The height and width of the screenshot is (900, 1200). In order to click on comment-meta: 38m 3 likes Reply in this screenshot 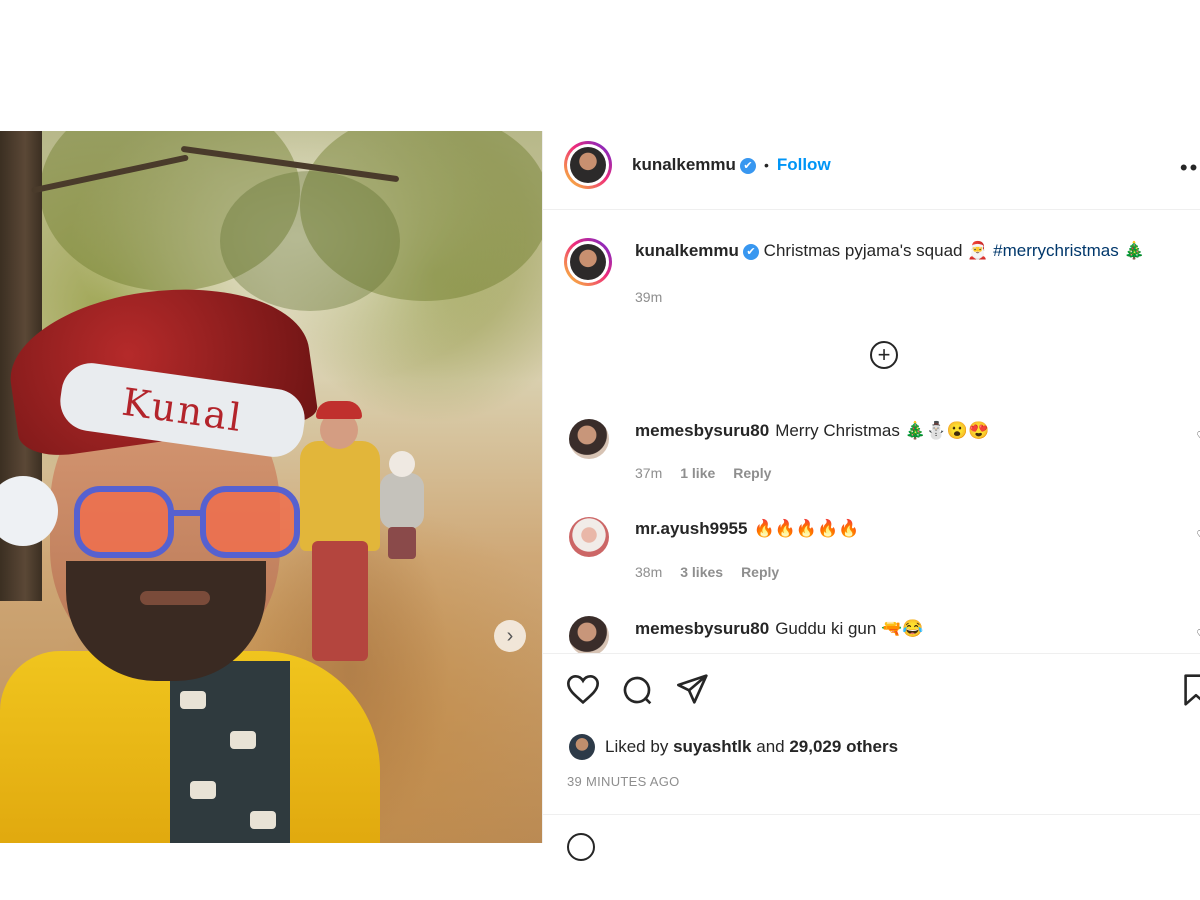, I will do `click(707, 572)`.